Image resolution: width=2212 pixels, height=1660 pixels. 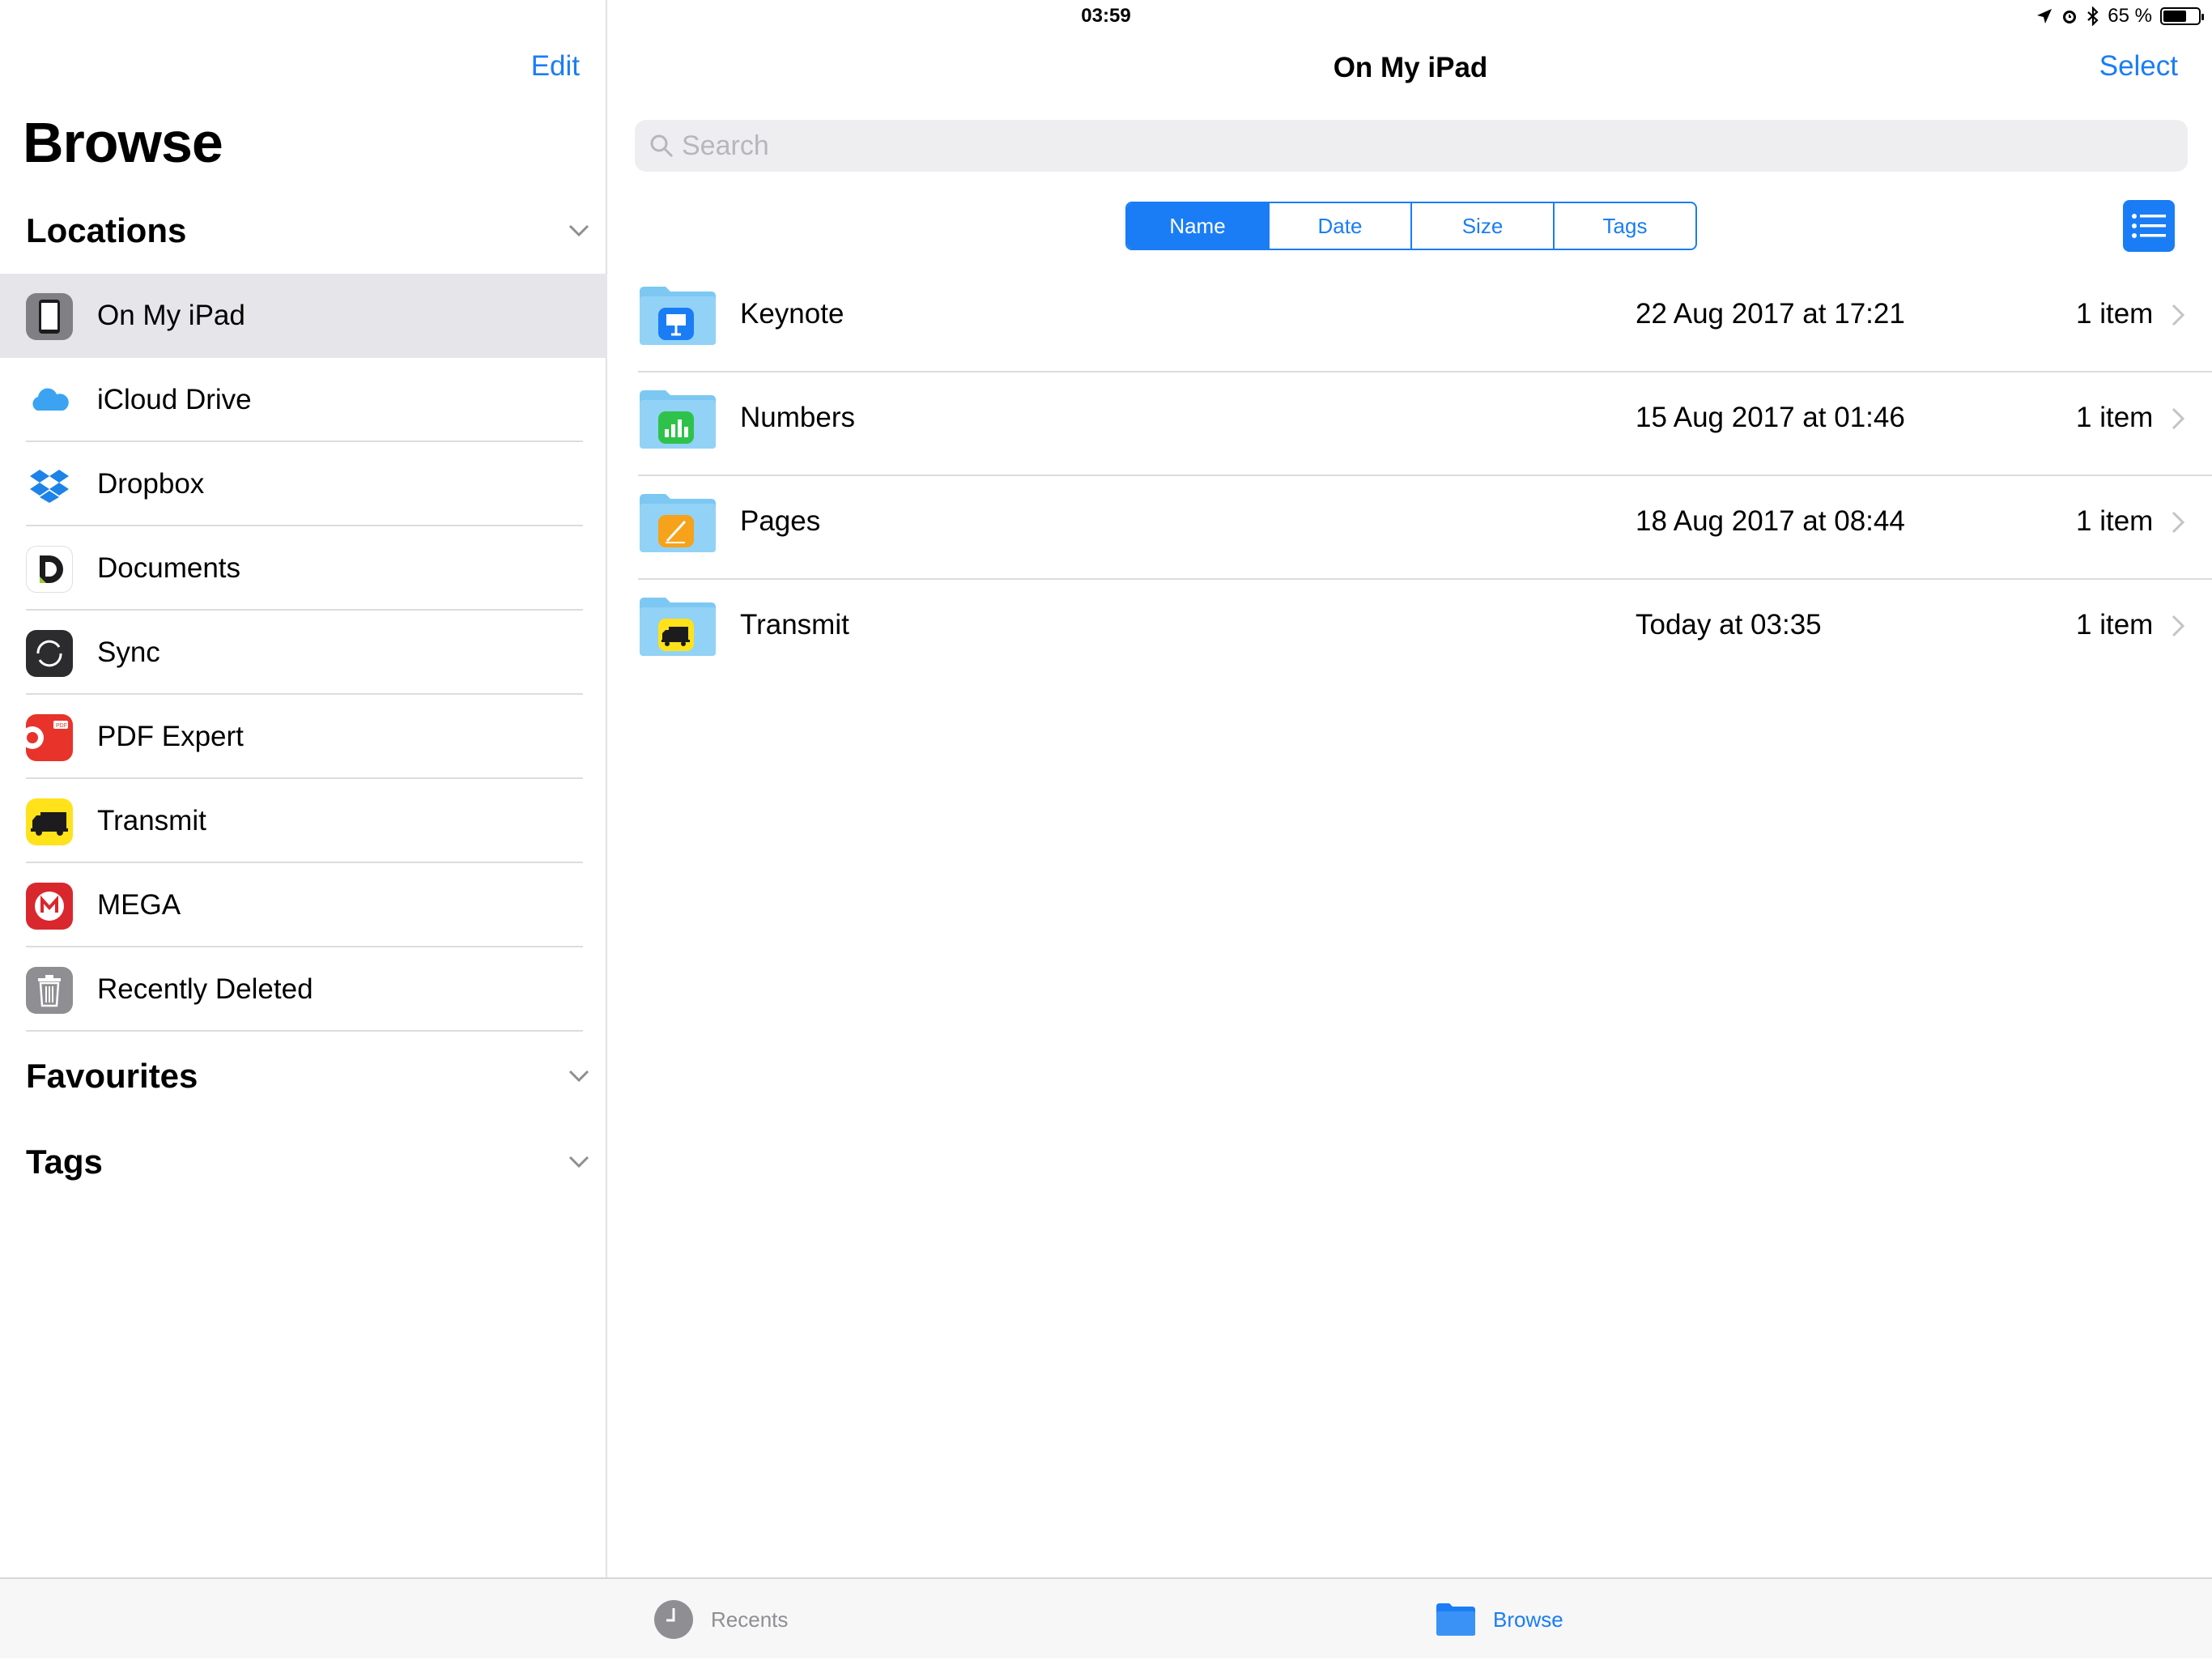 I want to click on search-bar, so click(x=1412, y=146).